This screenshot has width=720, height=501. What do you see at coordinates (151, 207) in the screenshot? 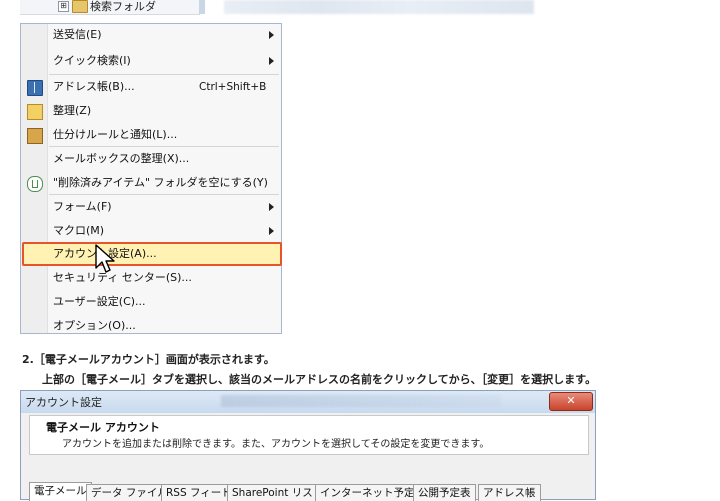
I see `menu-item-forms: フォーム(F)` at bounding box center [151, 207].